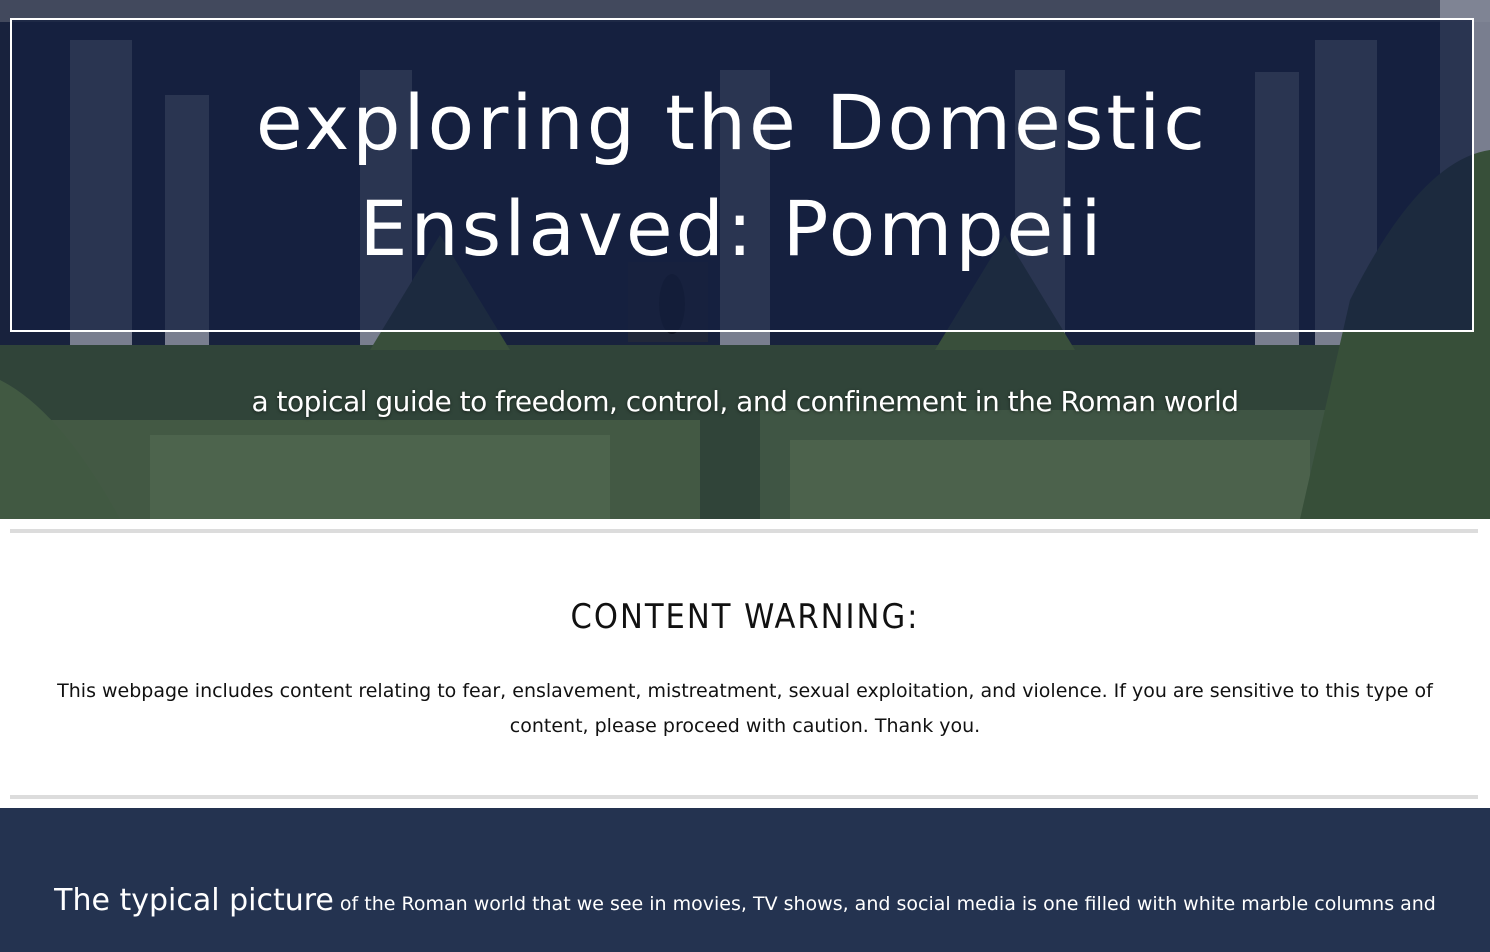 This screenshot has height=952, width=1490. I want to click on page-title: exploring the Domestic Enslaved: Pompeii, so click(732, 175).